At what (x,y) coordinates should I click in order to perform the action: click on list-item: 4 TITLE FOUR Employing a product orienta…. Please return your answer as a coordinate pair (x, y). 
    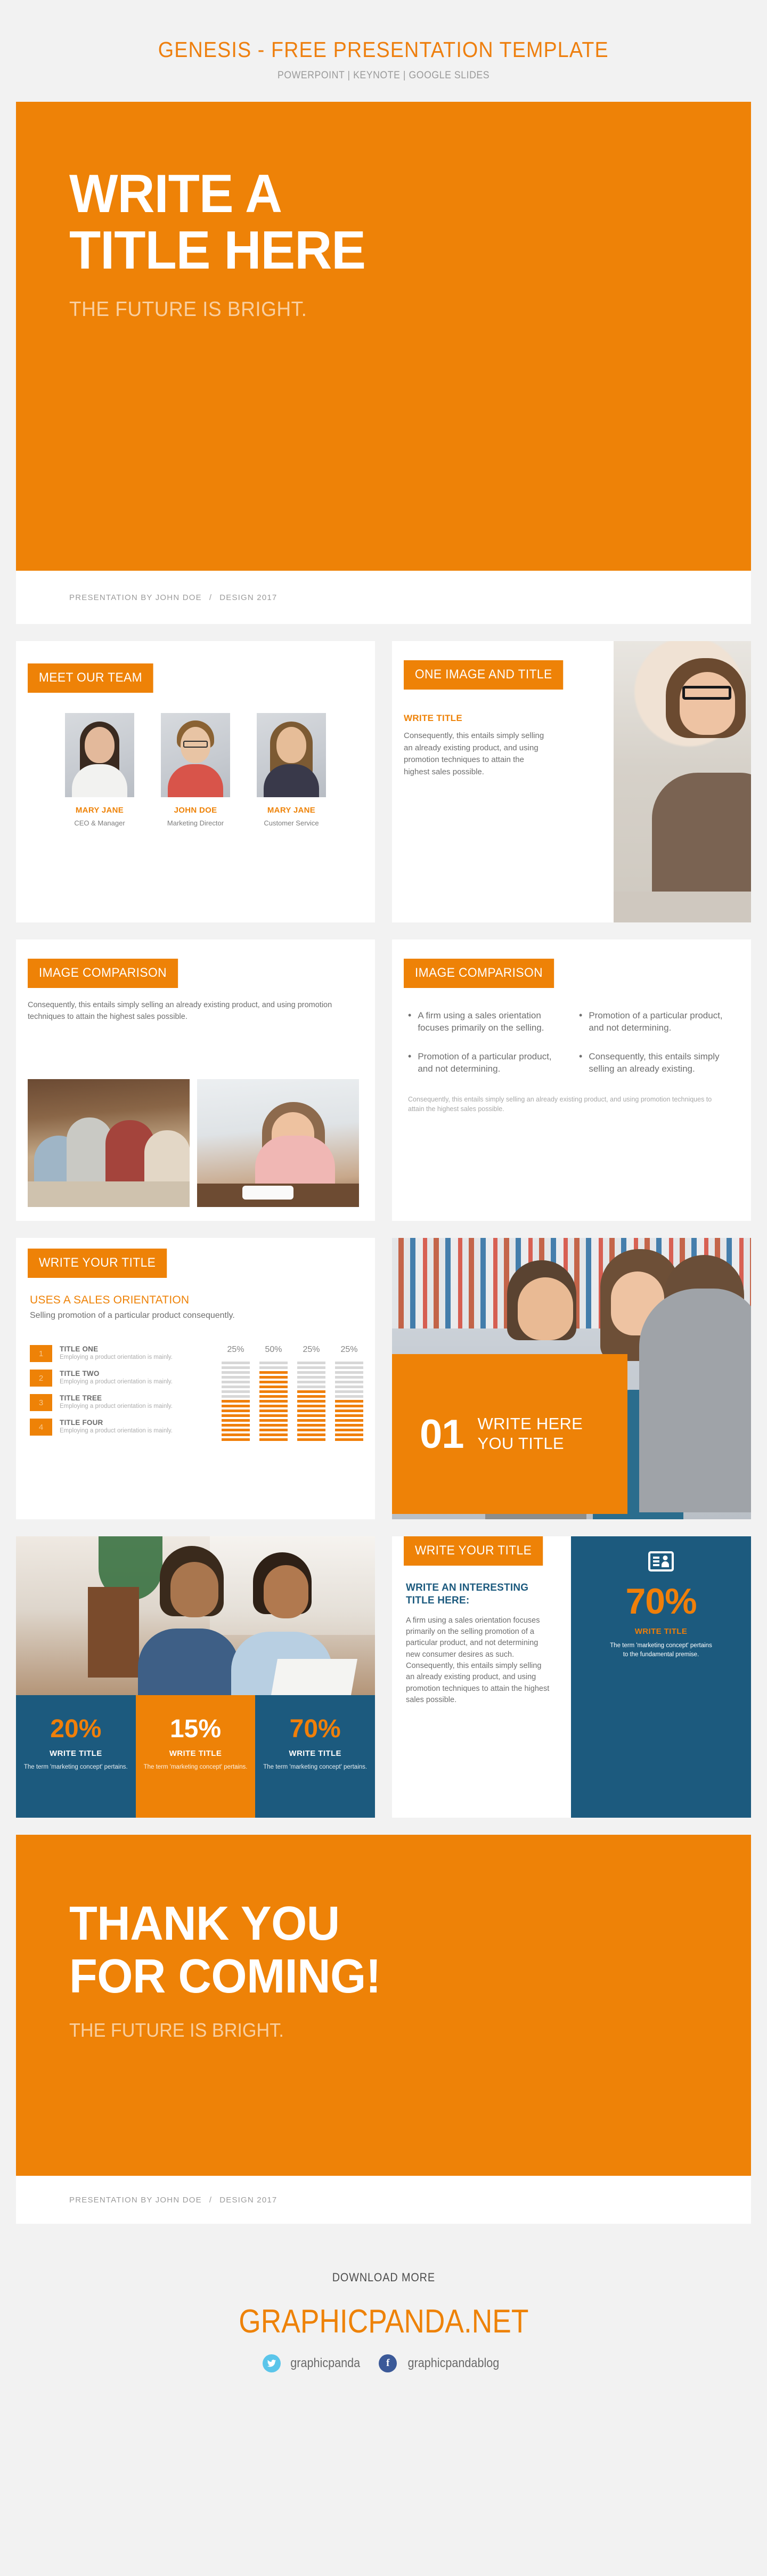
    Looking at the image, I should click on (122, 1427).